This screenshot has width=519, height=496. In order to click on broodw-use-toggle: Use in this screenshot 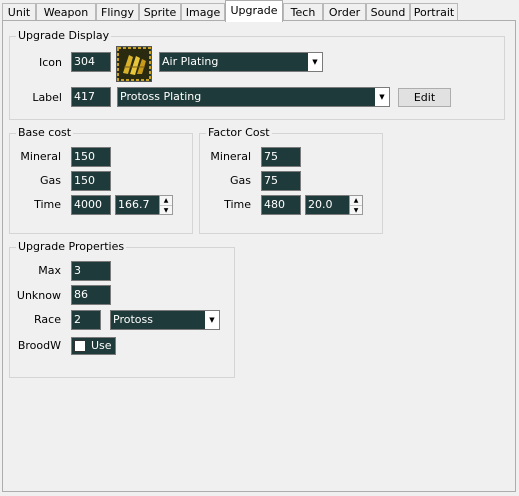, I will do `click(93, 346)`.